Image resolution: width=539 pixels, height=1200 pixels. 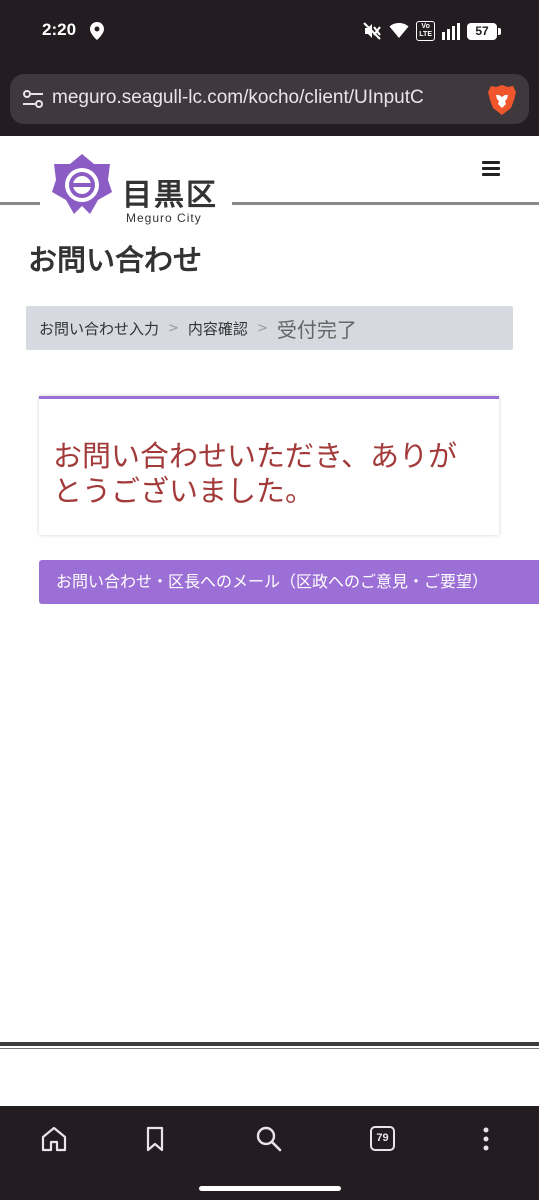 I want to click on site-settings-icon, so click(x=33, y=99).